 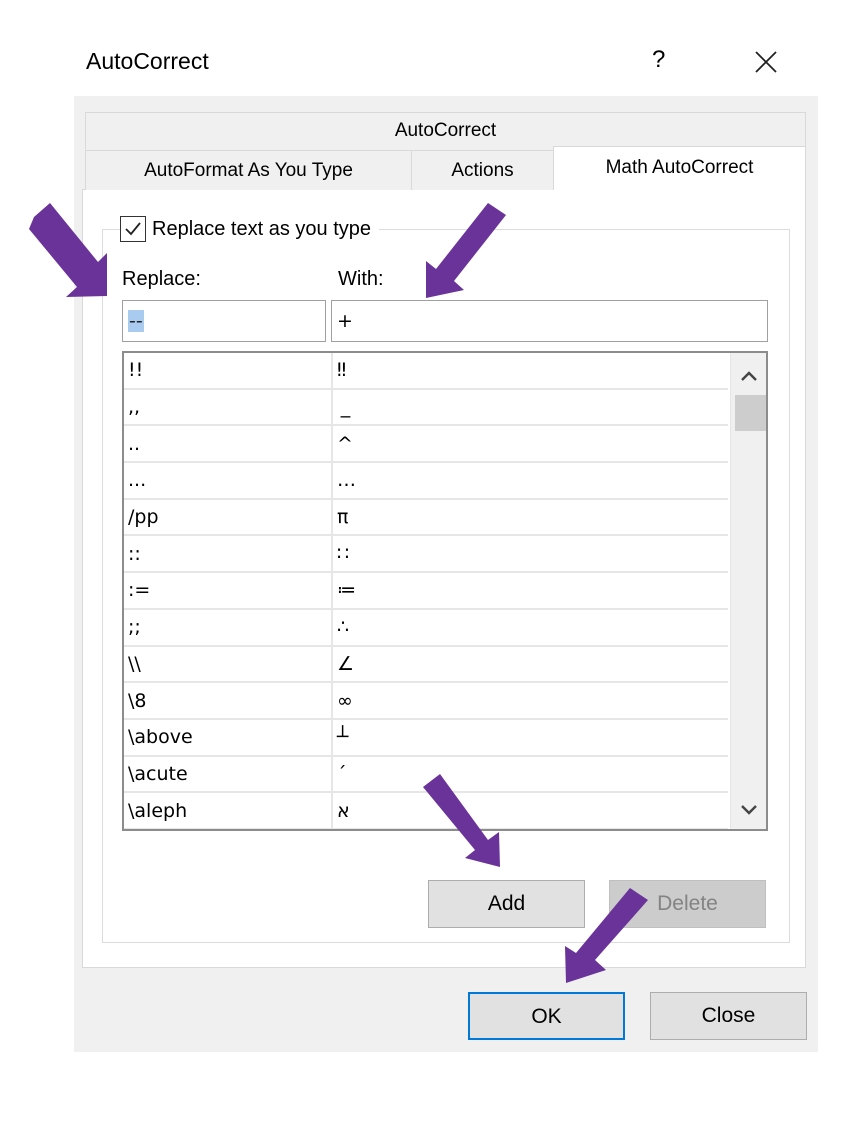 What do you see at coordinates (426, 445) in the screenshot?
I see `list-item: .. ^` at bounding box center [426, 445].